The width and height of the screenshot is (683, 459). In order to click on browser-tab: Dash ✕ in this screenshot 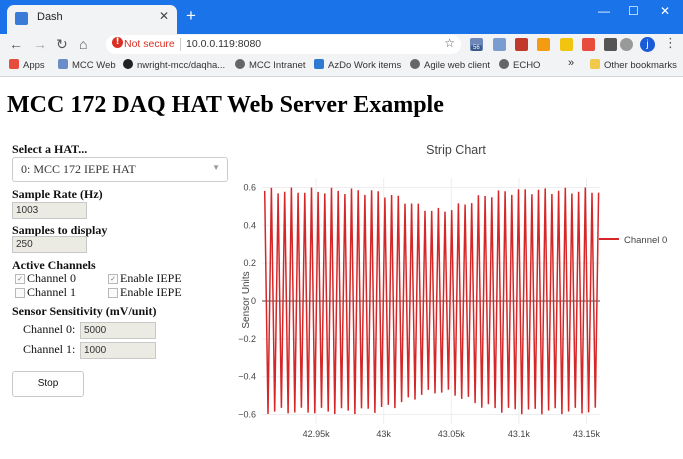, I will do `click(92, 19)`.